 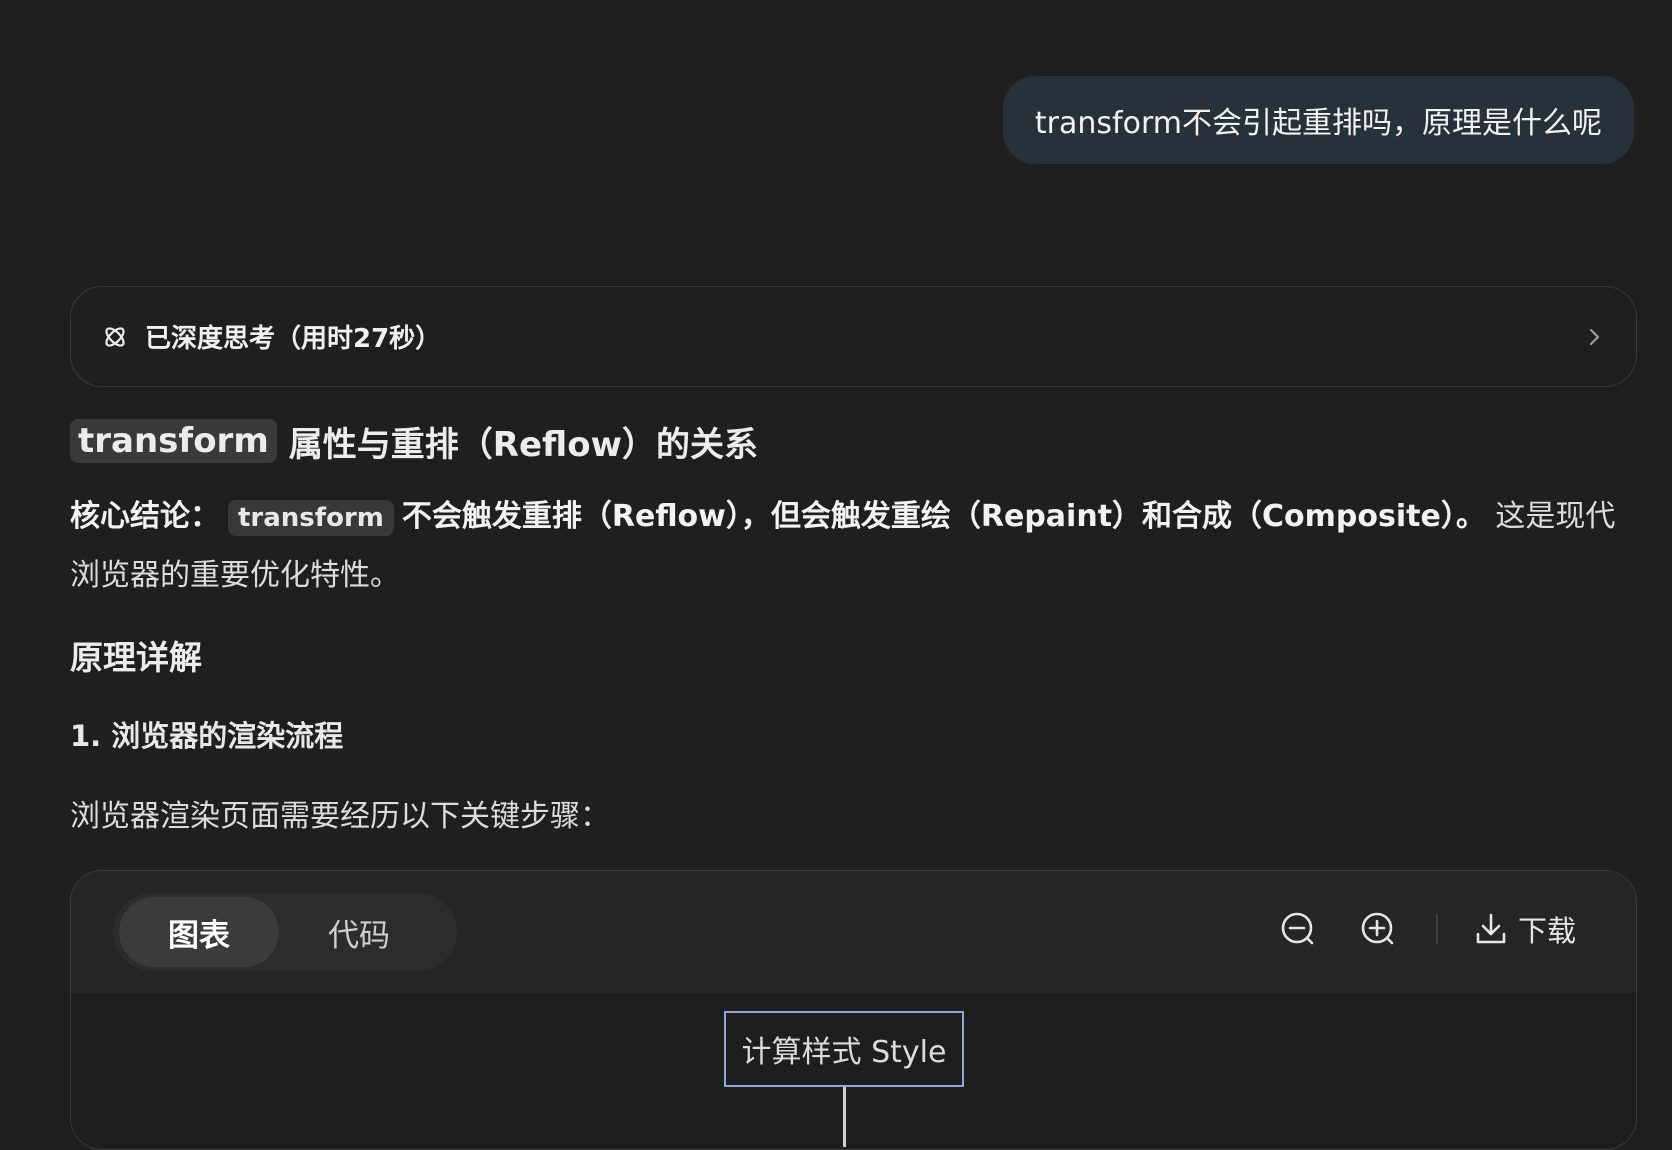 What do you see at coordinates (1408, 929) in the screenshot?
I see `diagram-tools: 下载` at bounding box center [1408, 929].